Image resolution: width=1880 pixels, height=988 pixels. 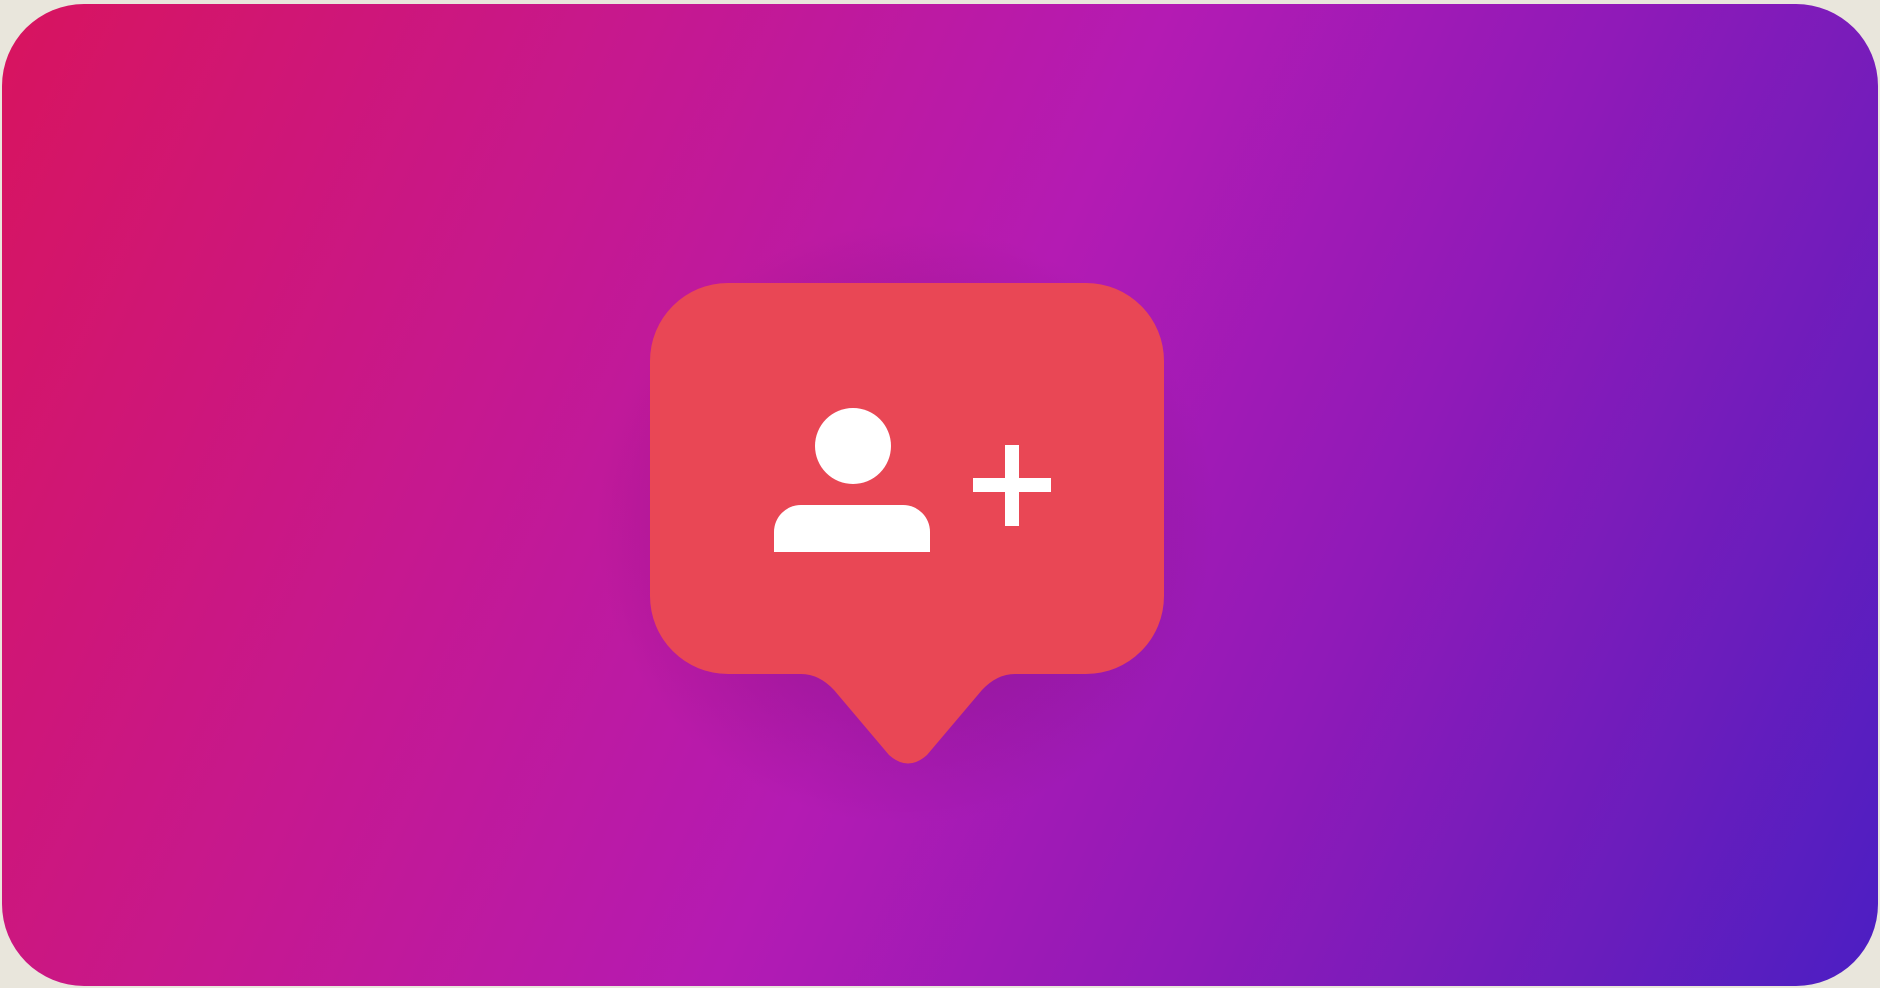 What do you see at coordinates (852, 528) in the screenshot?
I see `user-body` at bounding box center [852, 528].